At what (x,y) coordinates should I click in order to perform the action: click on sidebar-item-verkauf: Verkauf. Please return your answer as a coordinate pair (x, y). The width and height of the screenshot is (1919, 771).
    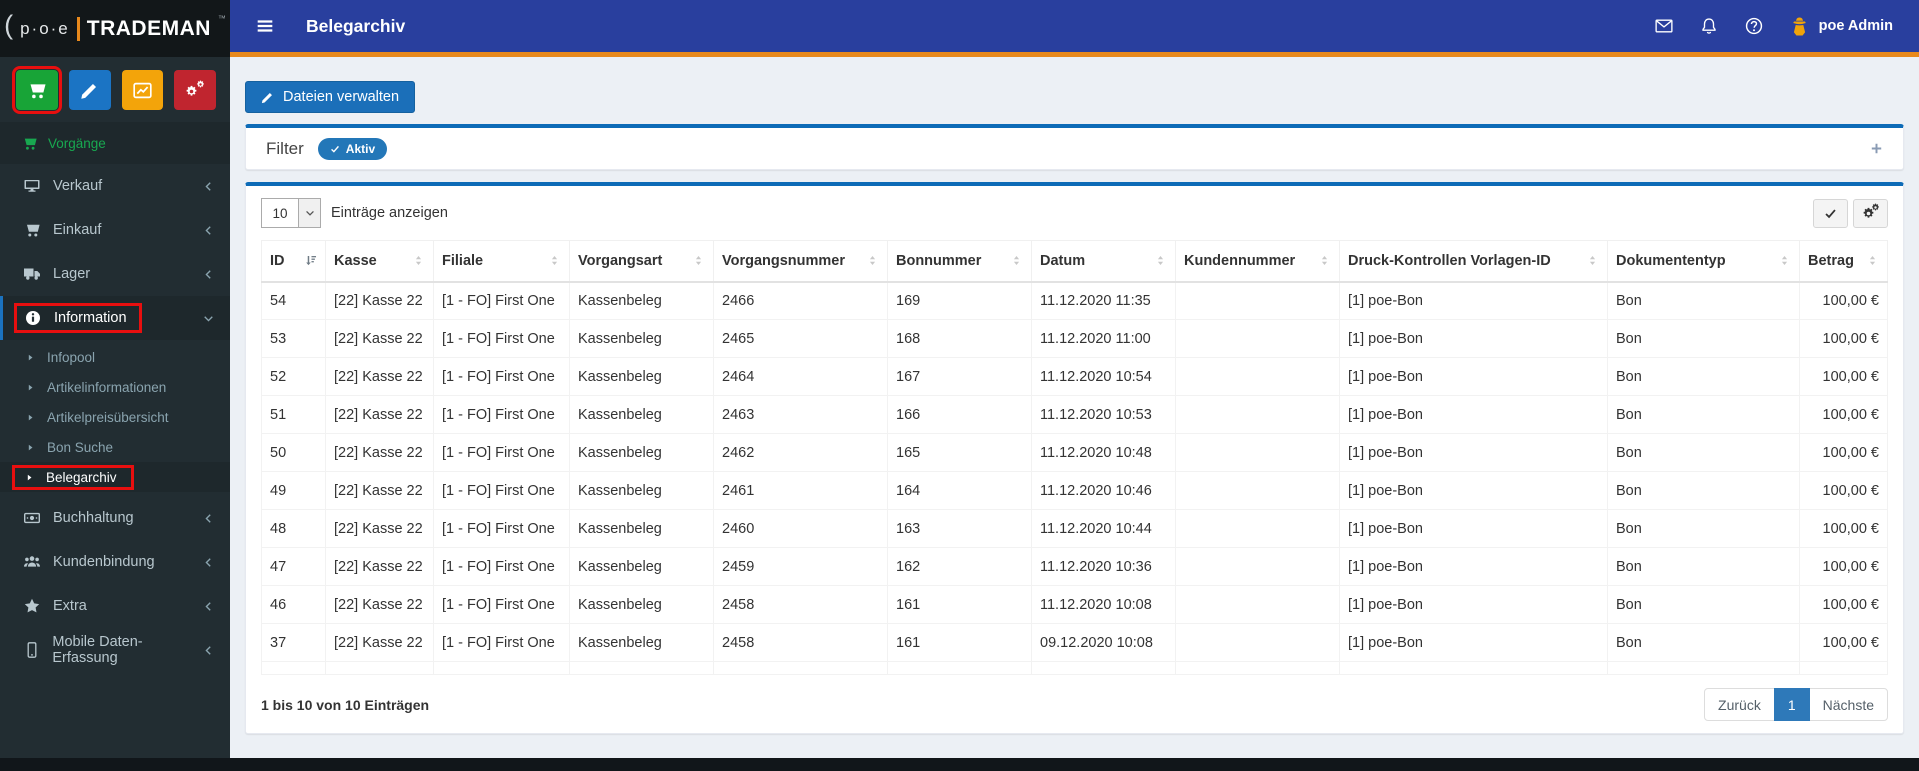
    Looking at the image, I should click on (115, 186).